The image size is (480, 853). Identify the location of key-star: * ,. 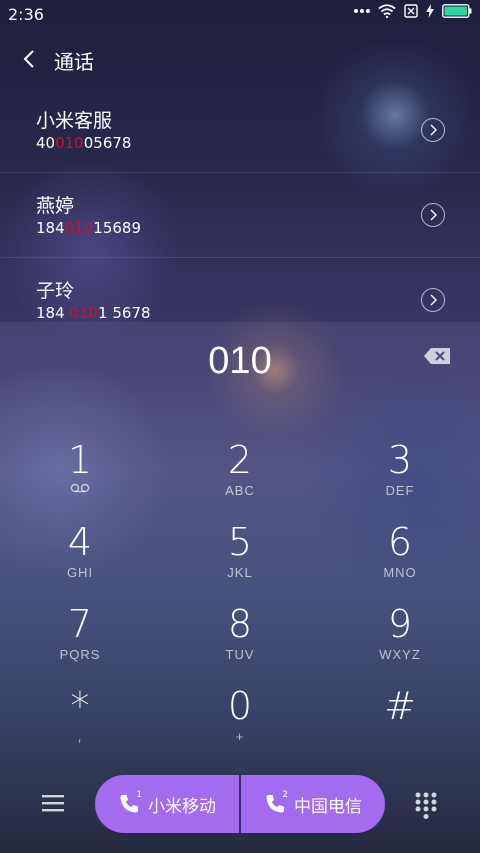
(80, 724).